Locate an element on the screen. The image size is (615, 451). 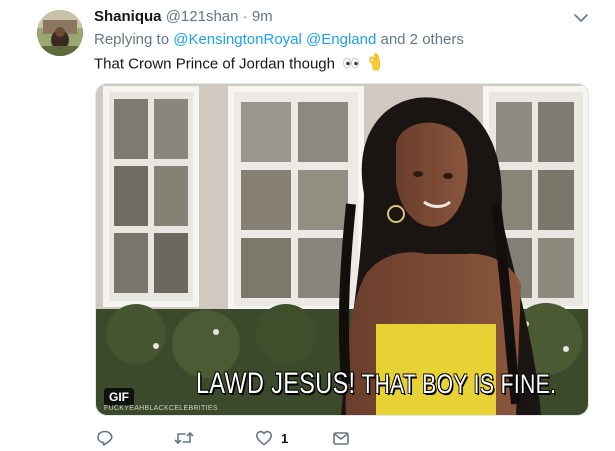
reply-button is located at coordinates (105, 438).